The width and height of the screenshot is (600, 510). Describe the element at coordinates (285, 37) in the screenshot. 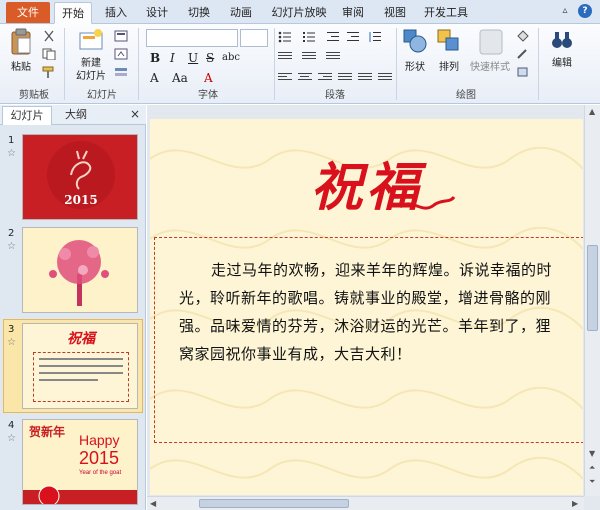

I see `bullets-icon` at that location.